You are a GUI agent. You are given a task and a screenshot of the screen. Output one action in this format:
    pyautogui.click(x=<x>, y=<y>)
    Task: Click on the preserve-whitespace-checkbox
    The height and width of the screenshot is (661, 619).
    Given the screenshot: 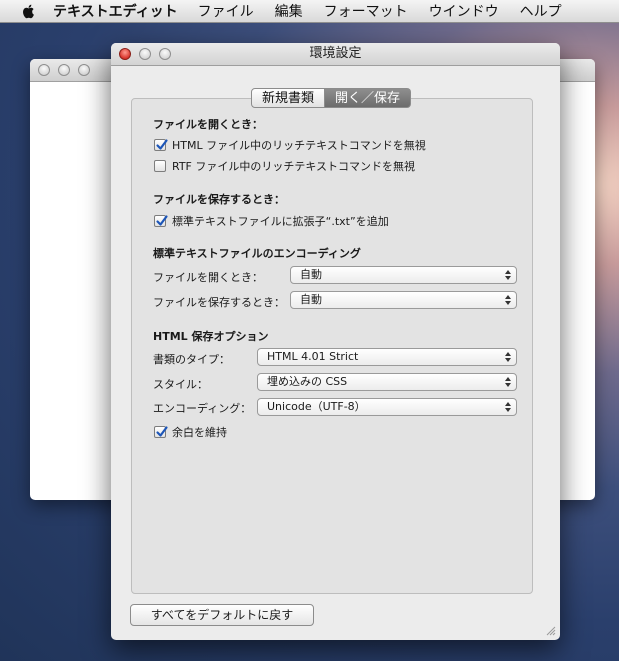 What is the action you would take?
    pyautogui.click(x=161, y=432)
    